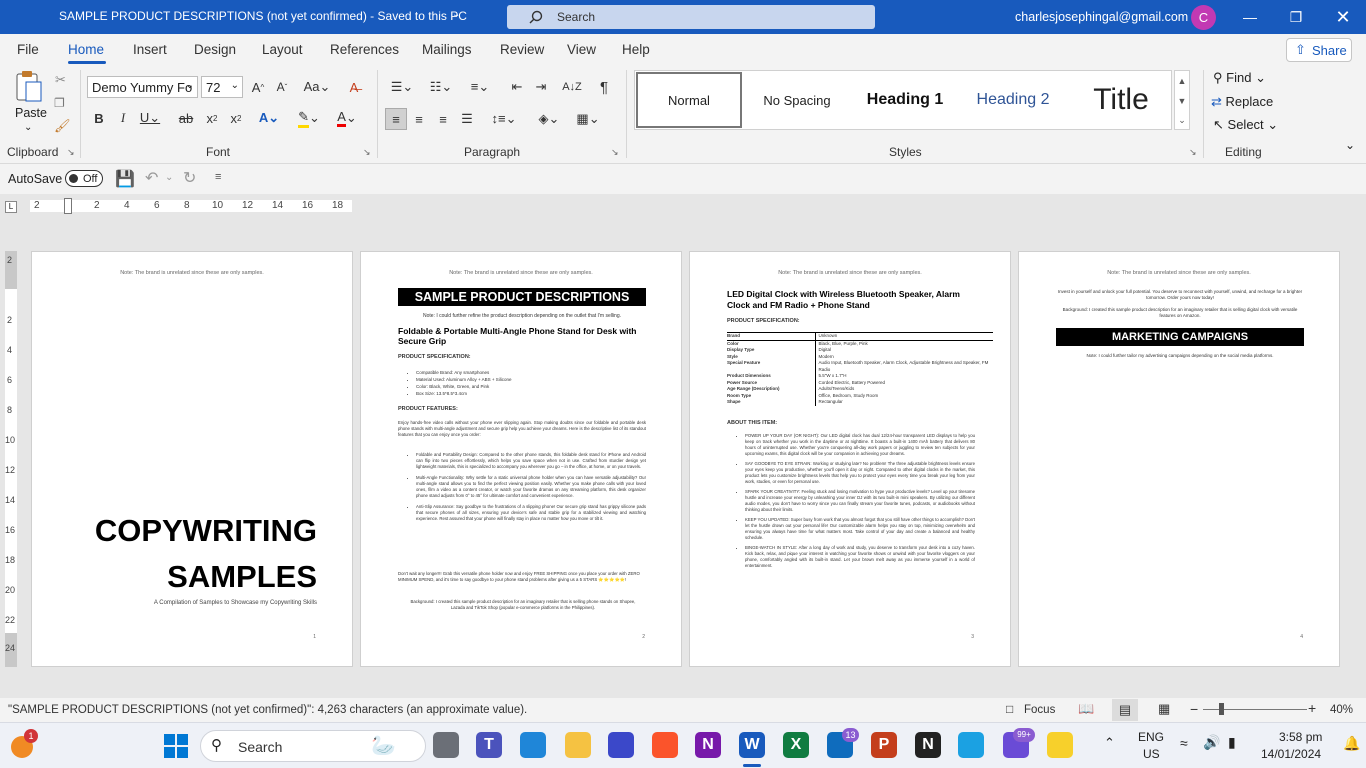 The height and width of the screenshot is (768, 1366). I want to click on onenote-icon: N, so click(708, 745).